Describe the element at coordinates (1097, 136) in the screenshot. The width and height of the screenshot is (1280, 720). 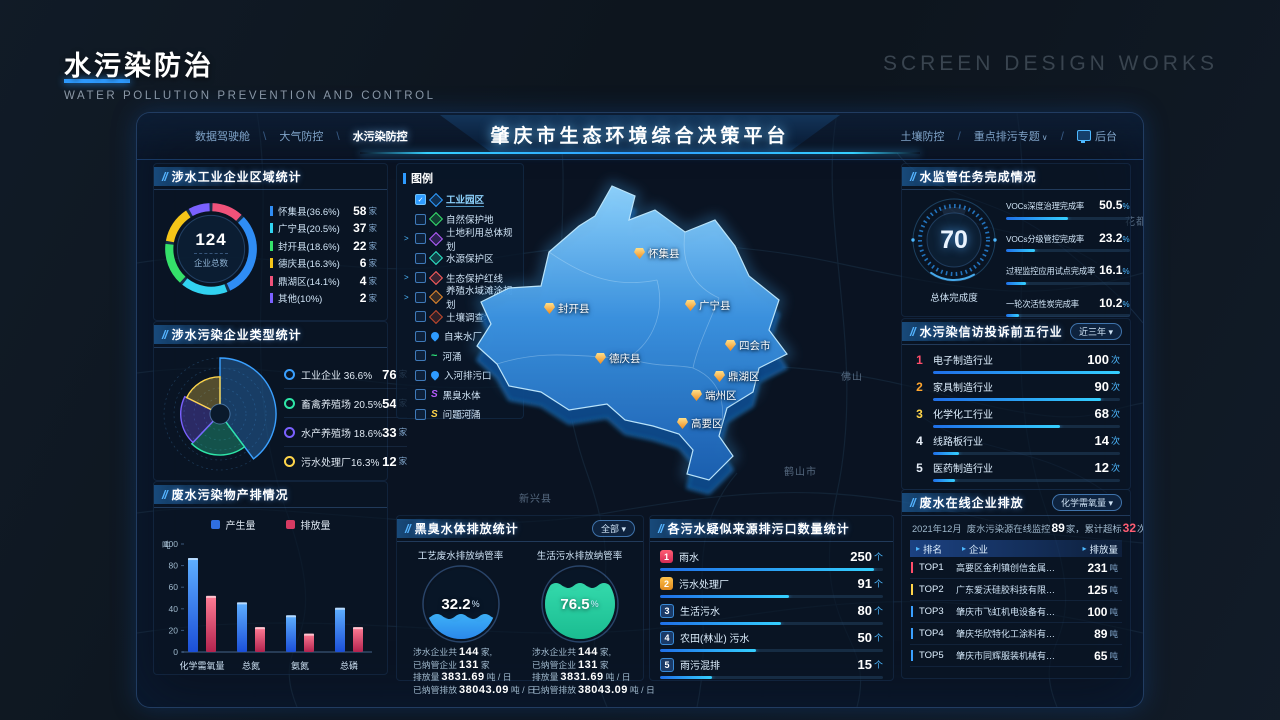
I see `nav-item-backstage: 后台` at that location.